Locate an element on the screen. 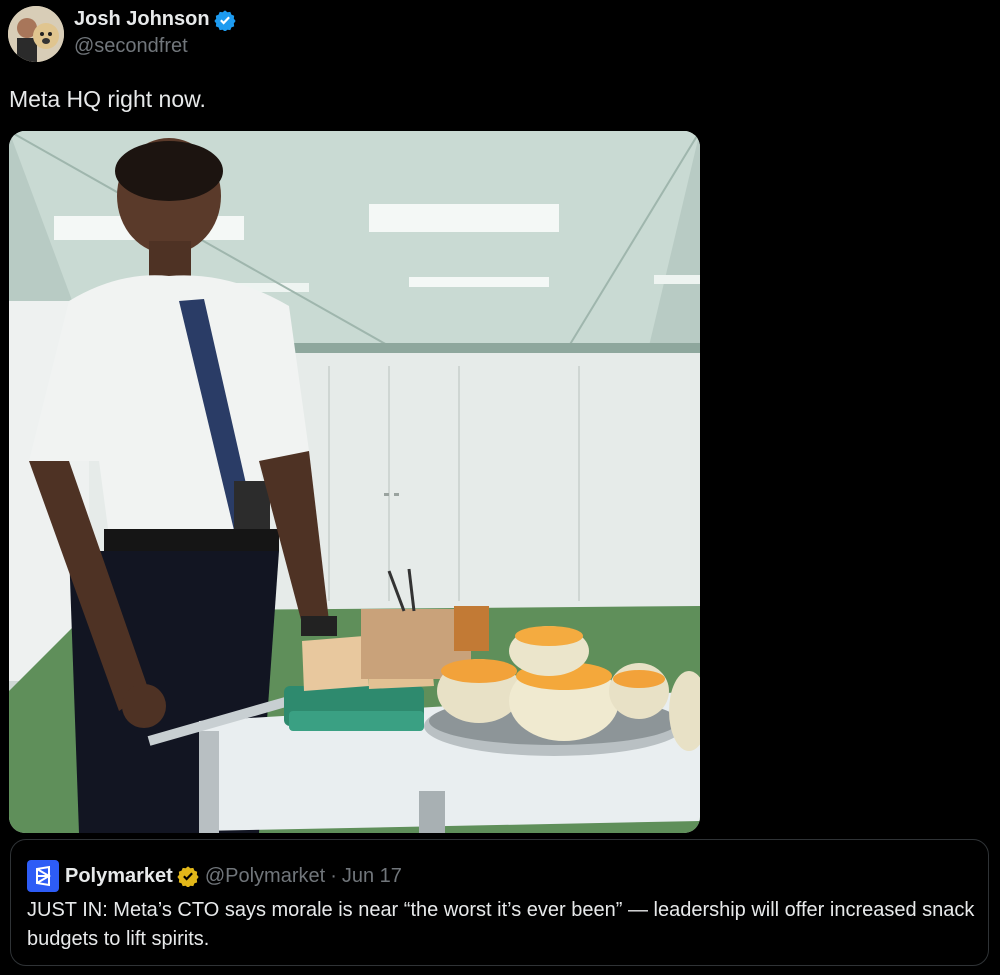 The height and width of the screenshot is (975, 1000). quoted-tweet-header: Polymarket @Polymarket · Jun 17 is located at coordinates (214, 876).